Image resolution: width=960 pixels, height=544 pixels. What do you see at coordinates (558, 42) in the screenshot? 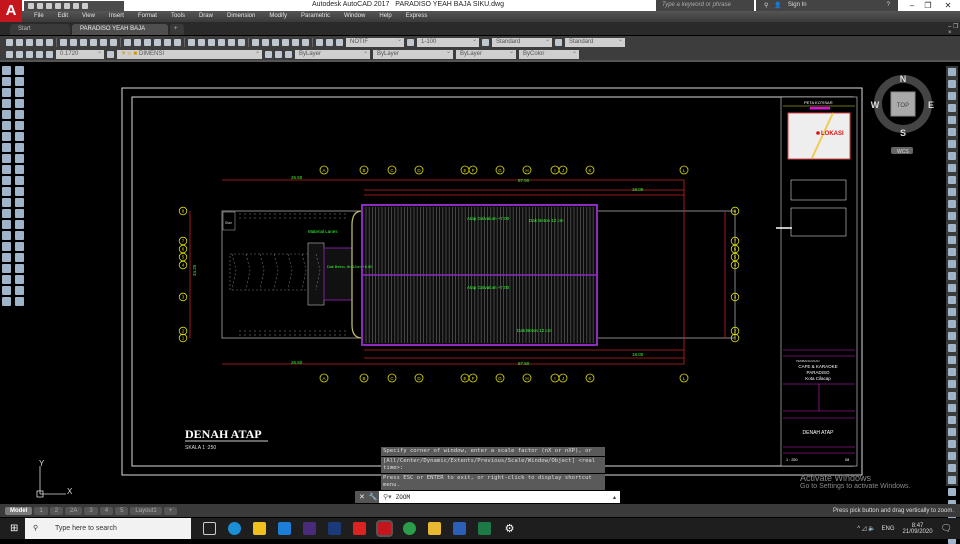
I see `style-icon` at bounding box center [558, 42].